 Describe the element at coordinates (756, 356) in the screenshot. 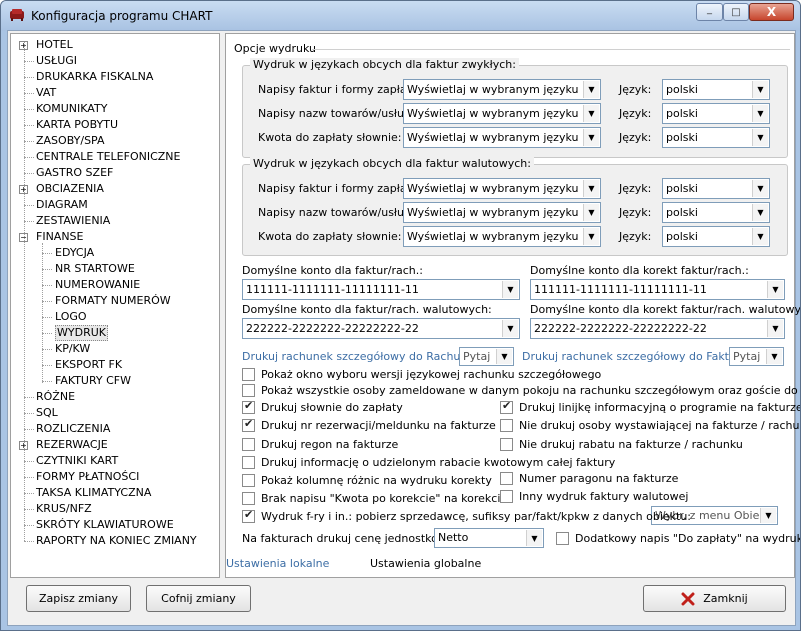

I see `detailed-invoice-select: Pytaj ▼` at that location.